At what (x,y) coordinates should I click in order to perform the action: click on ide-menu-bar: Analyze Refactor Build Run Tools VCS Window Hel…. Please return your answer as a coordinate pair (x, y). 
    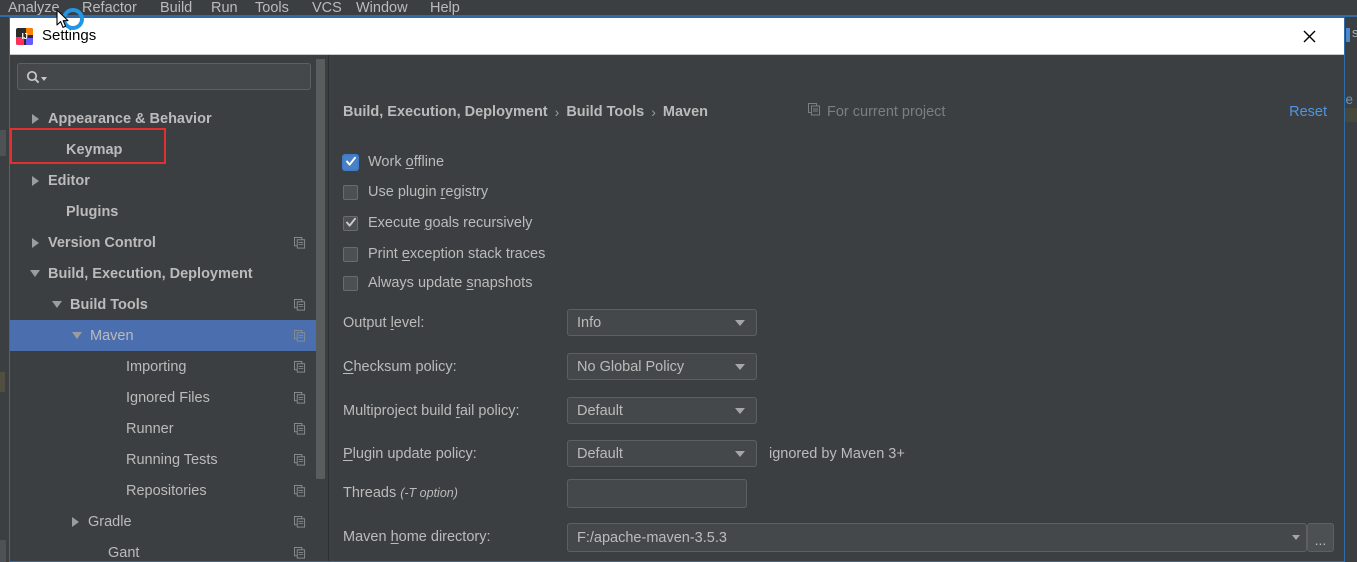
    Looking at the image, I should click on (678, 8).